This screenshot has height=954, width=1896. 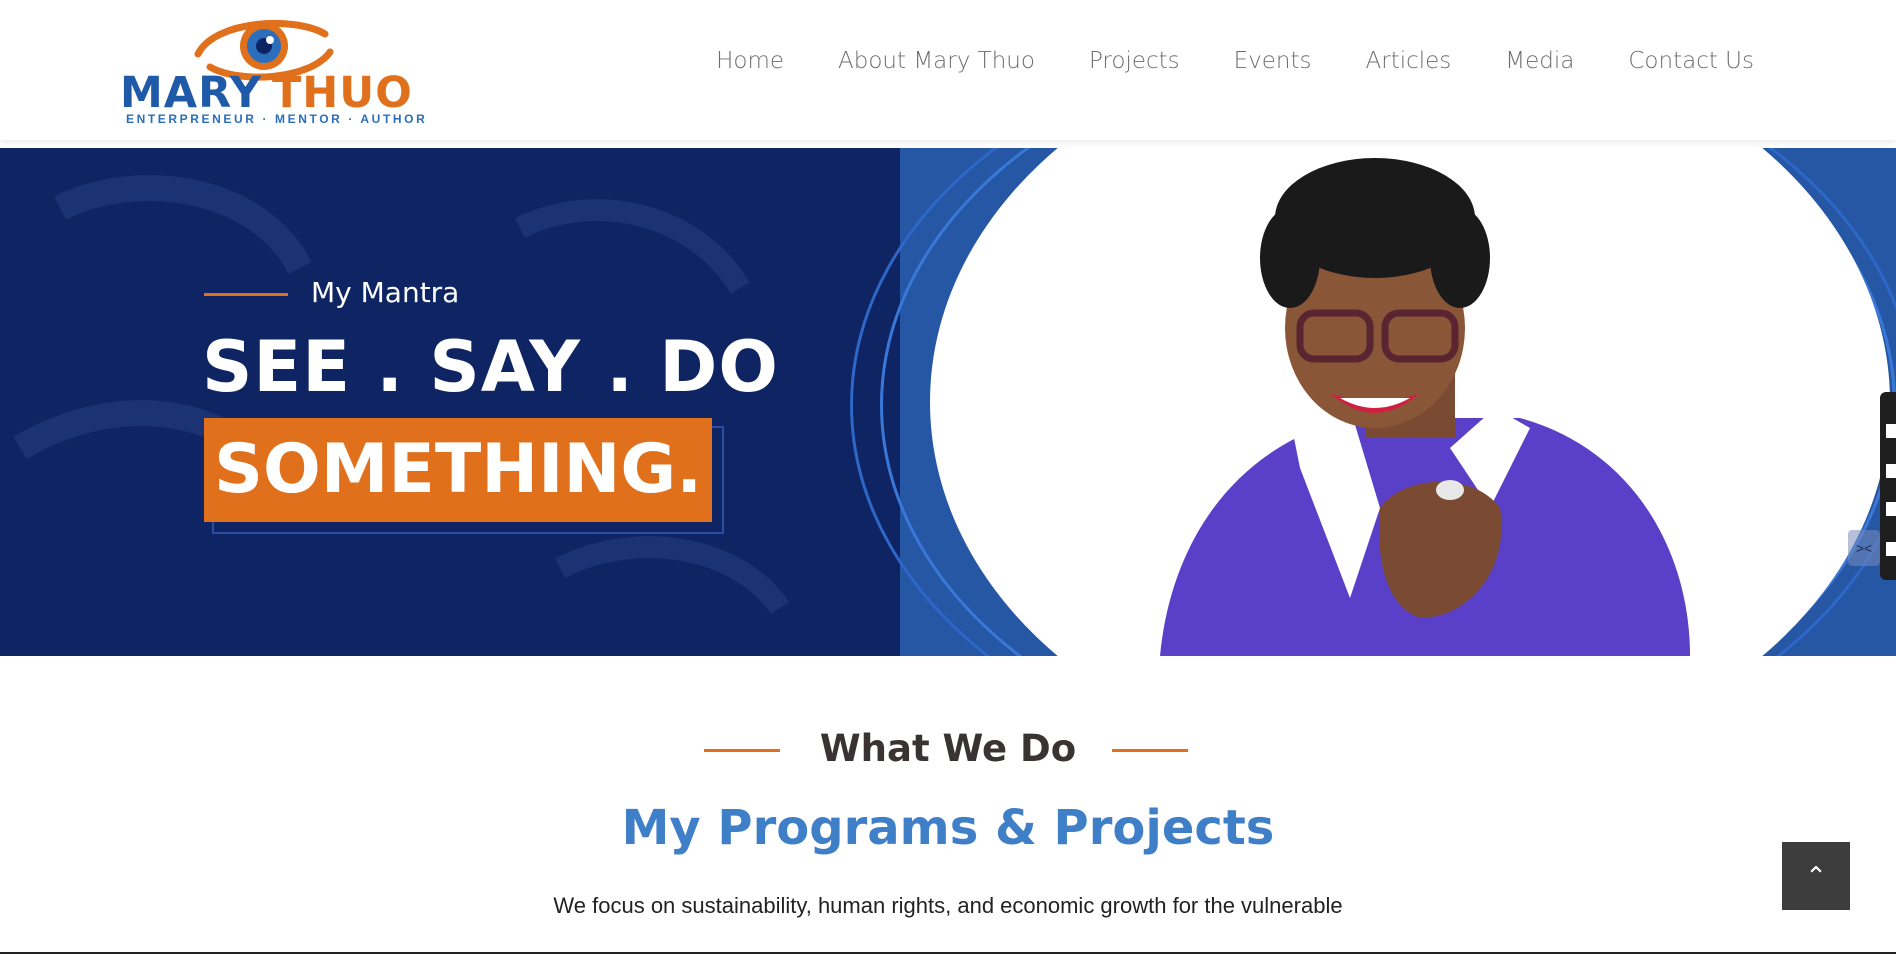 I want to click on mantra-divider, so click(x=246, y=294).